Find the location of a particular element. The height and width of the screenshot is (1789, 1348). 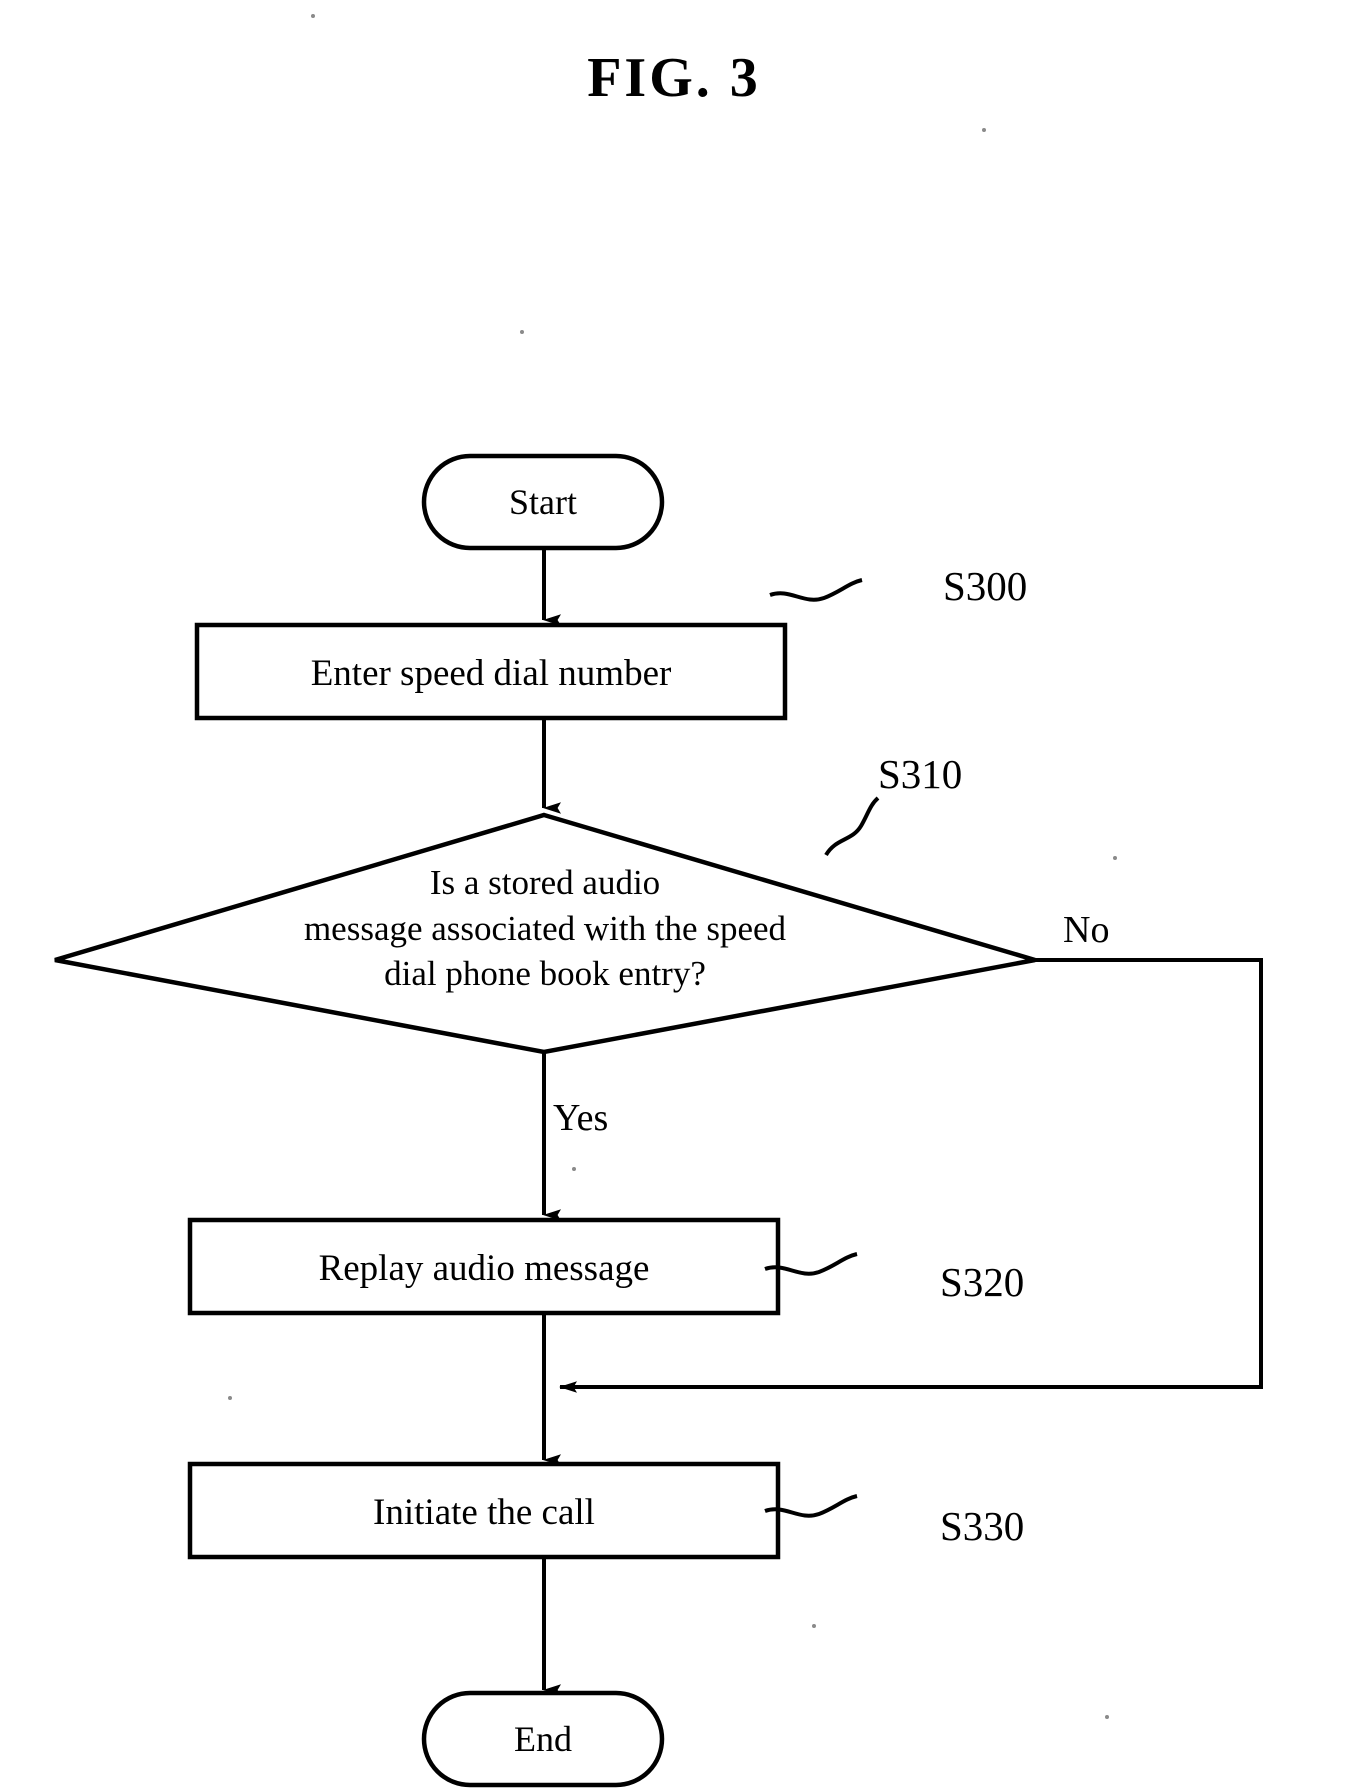

branch-label-yes: Yes is located at coordinates (581, 1118).